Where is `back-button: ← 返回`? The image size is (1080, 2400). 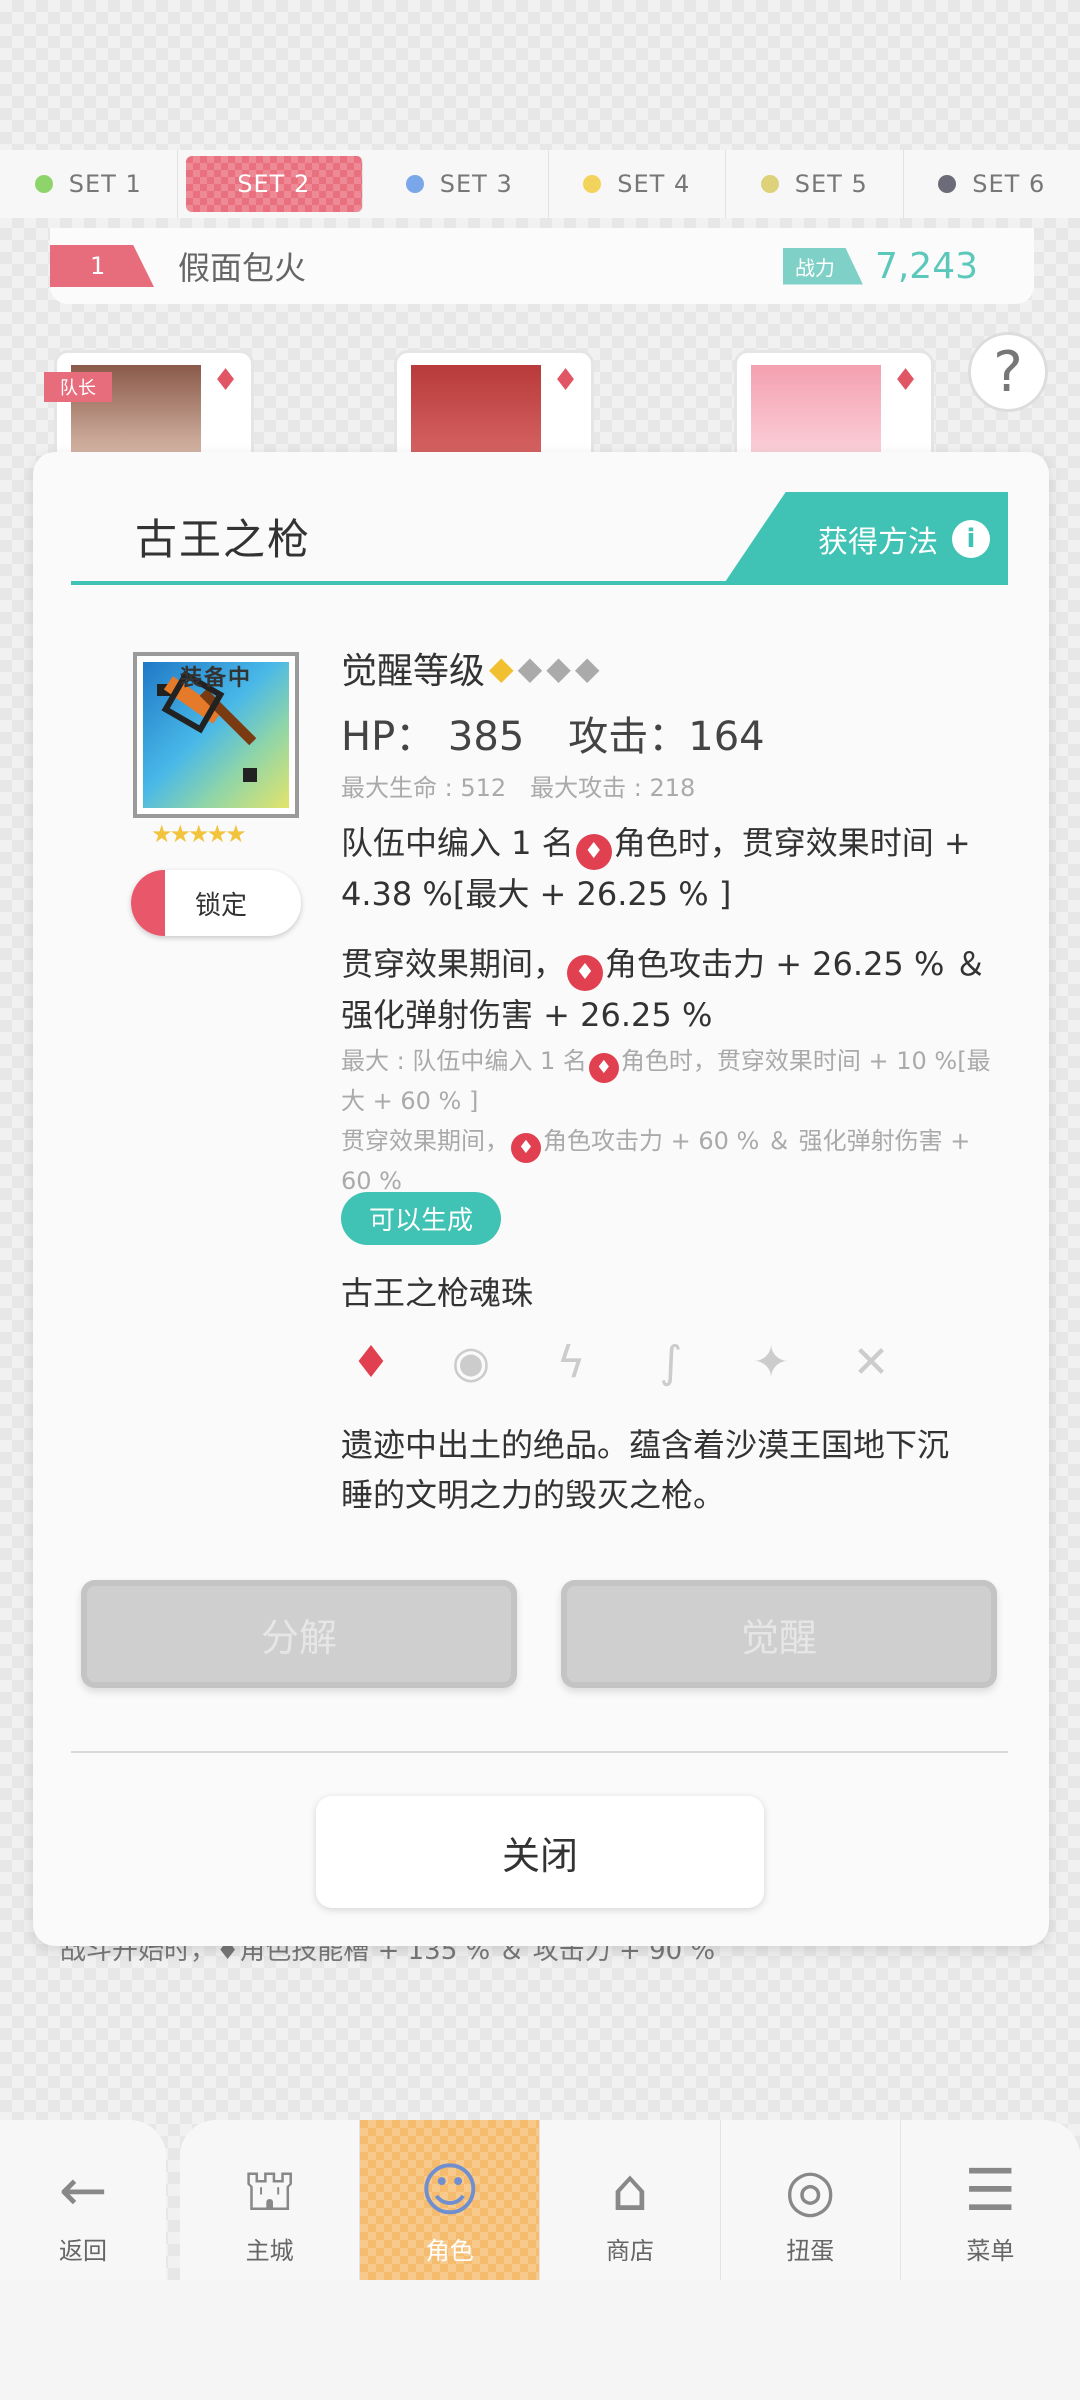 back-button: ← 返回 is located at coordinates (83, 2200).